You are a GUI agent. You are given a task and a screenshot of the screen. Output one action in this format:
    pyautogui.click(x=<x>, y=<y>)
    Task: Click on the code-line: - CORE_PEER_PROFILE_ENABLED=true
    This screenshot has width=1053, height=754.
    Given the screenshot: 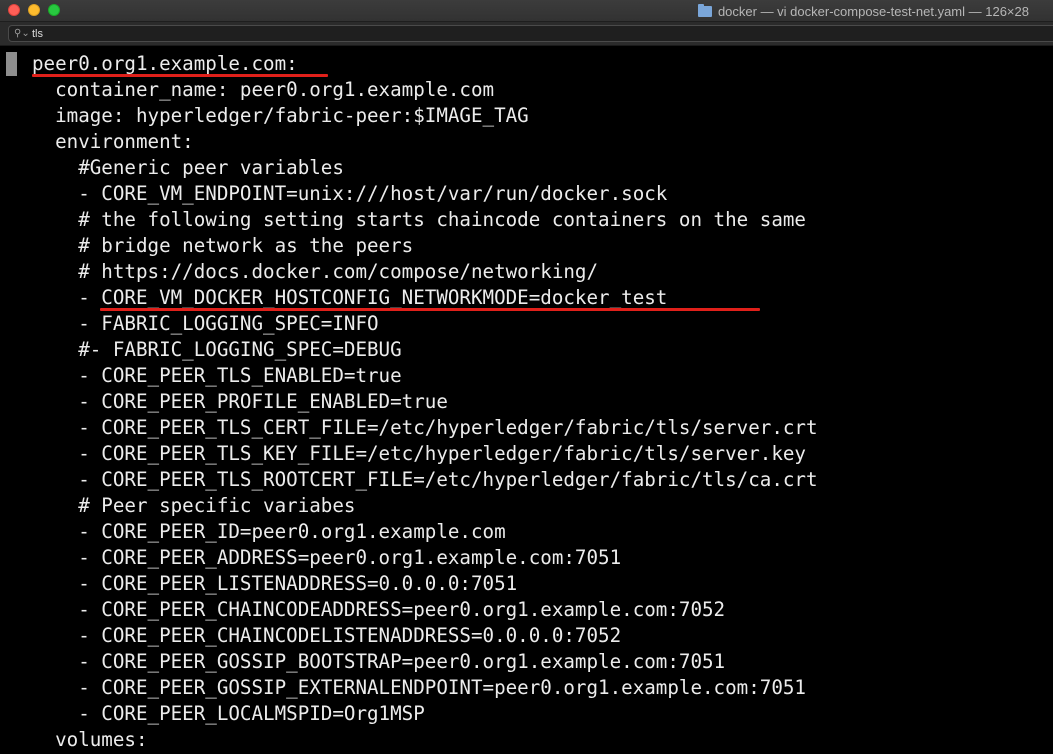 What is the action you would take?
    pyautogui.click(x=240, y=401)
    